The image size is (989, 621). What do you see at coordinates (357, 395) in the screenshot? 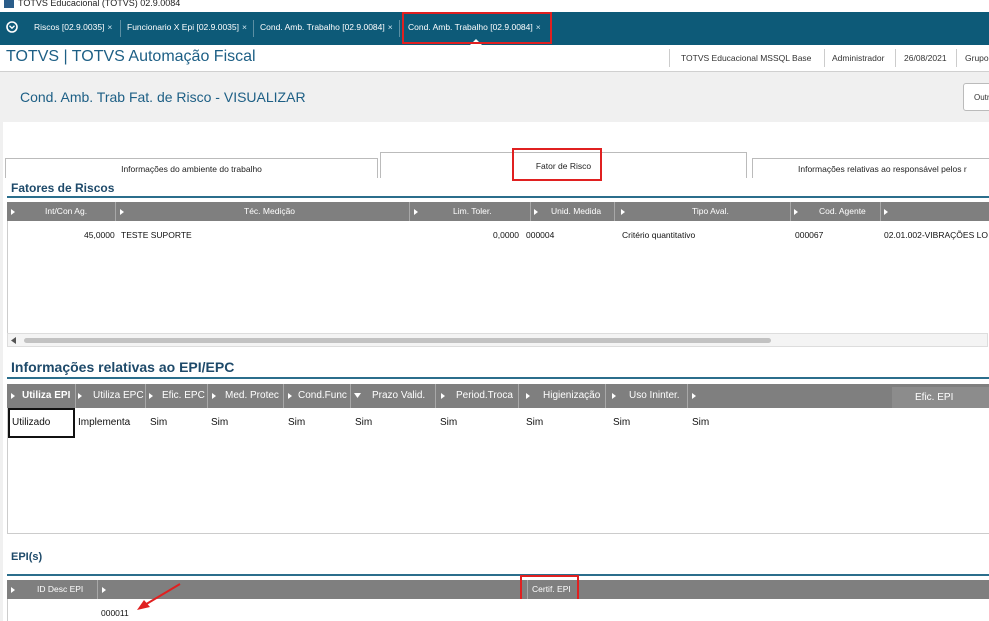
I see `sort-down-icon` at bounding box center [357, 395].